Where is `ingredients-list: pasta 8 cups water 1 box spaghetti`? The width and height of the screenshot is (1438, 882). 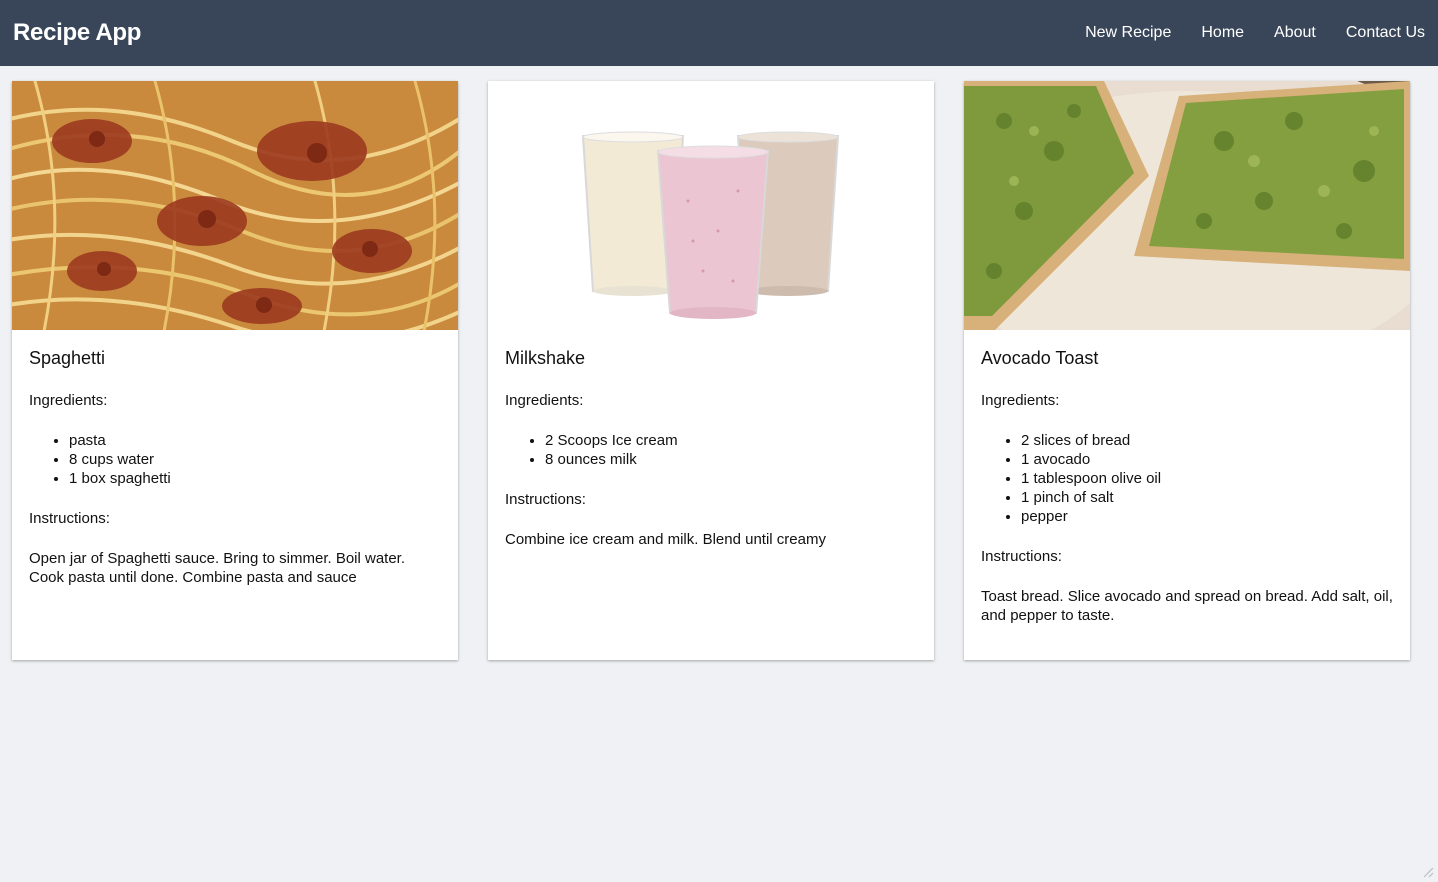
ingredients-list: pasta 8 cups water 1 box spaghetti is located at coordinates (235, 459).